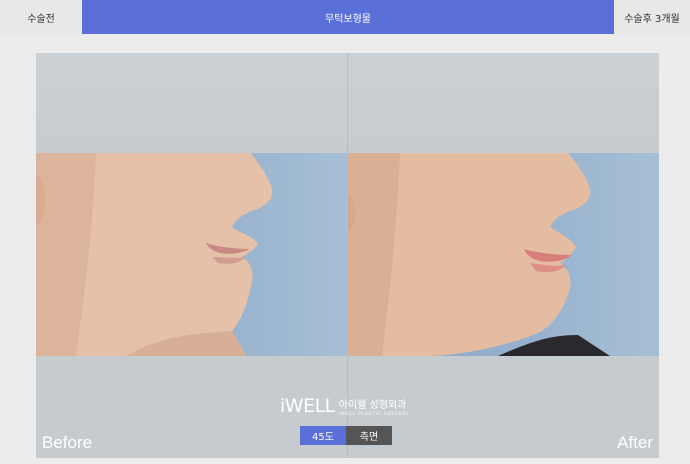  What do you see at coordinates (635, 442) in the screenshot?
I see `after-label: After` at bounding box center [635, 442].